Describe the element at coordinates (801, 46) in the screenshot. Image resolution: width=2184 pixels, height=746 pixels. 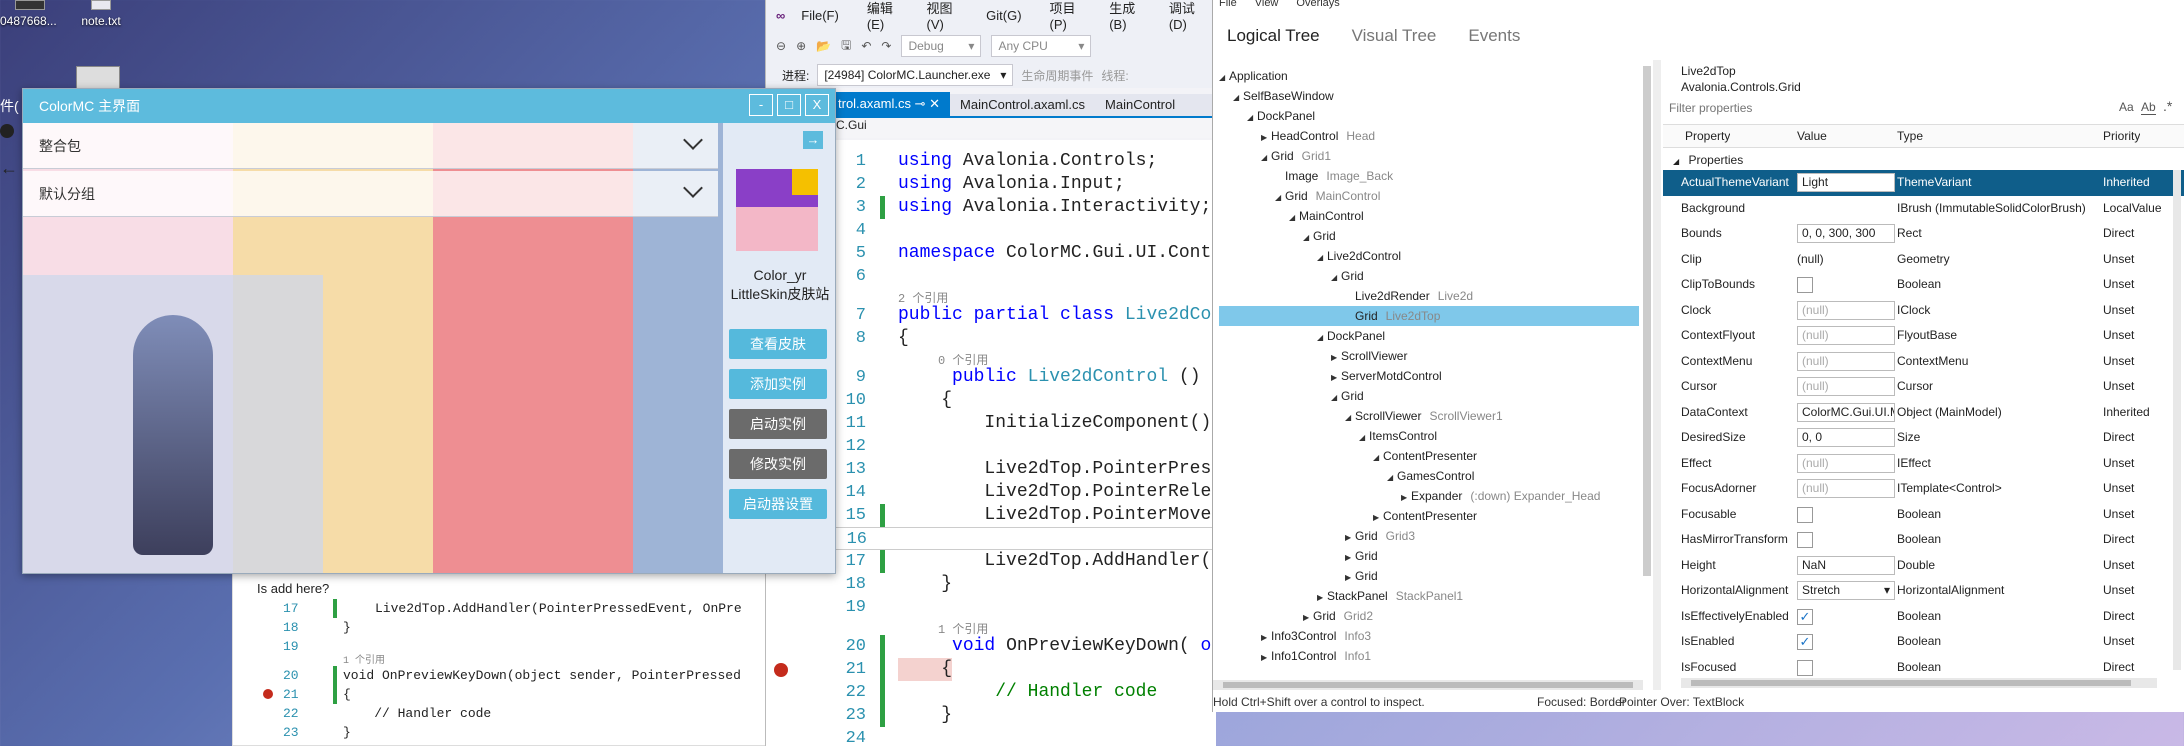
I see `forward-icon: ⊕` at that location.